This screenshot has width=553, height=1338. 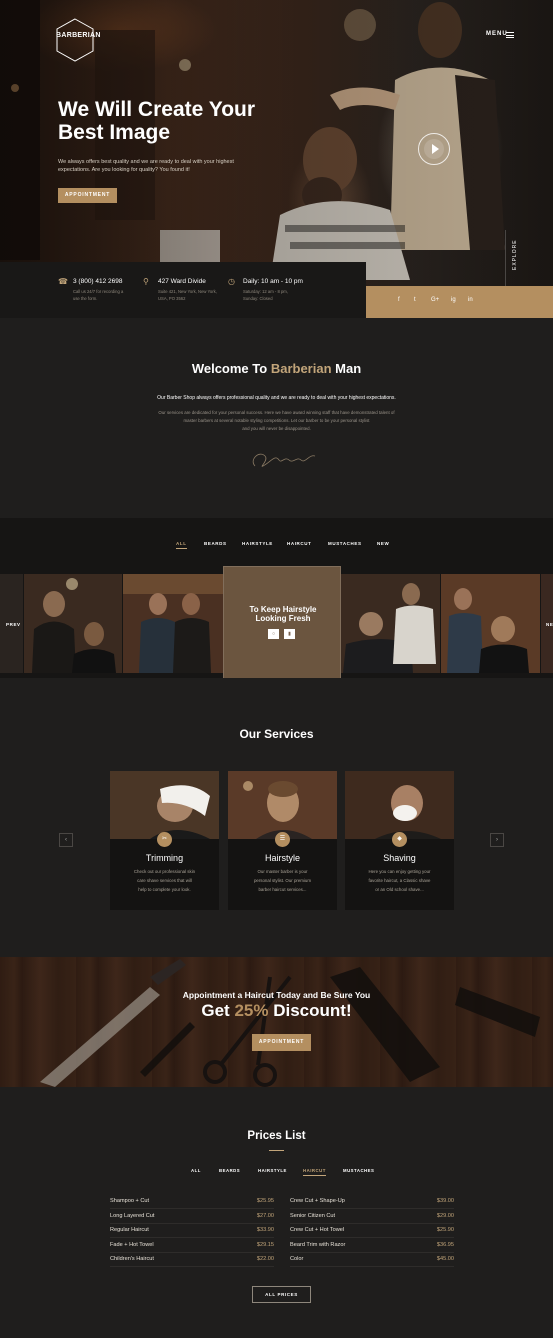 What do you see at coordinates (215, 543) in the screenshot?
I see `gallery-tab-beards: BEARDS` at bounding box center [215, 543].